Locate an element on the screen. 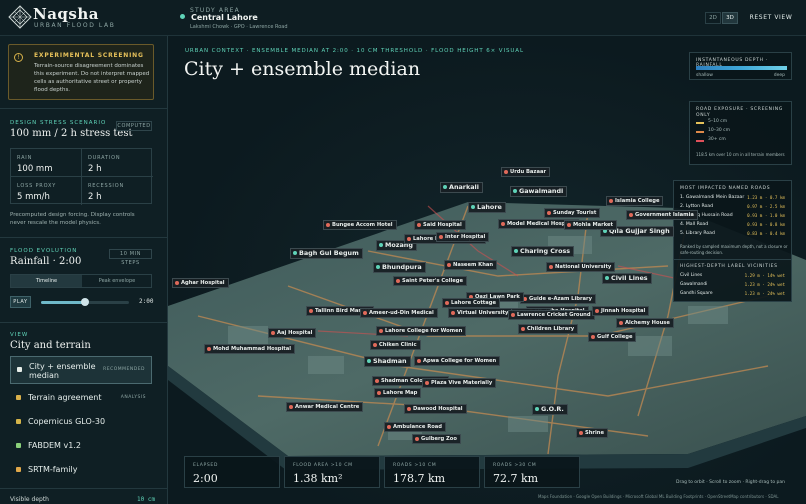 This screenshot has height=504, width=806. view-option-city-ensemble: City + ensemble median RECOMMENDED is located at coordinates (81, 370).